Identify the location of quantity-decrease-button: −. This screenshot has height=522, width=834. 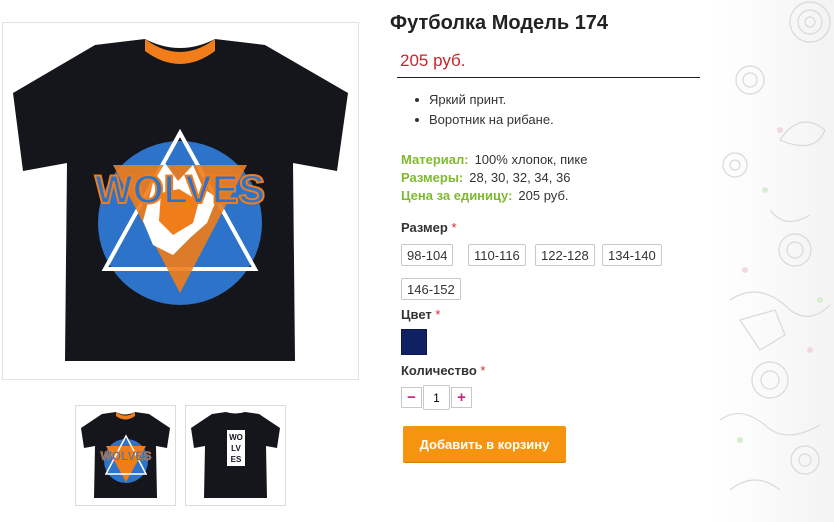
(411, 397).